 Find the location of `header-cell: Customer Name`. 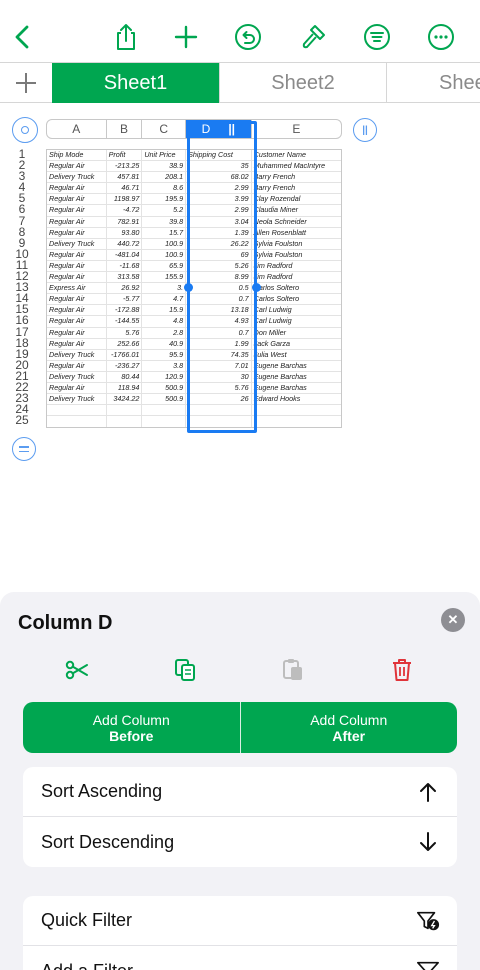

header-cell: Customer Name is located at coordinates (296, 155).